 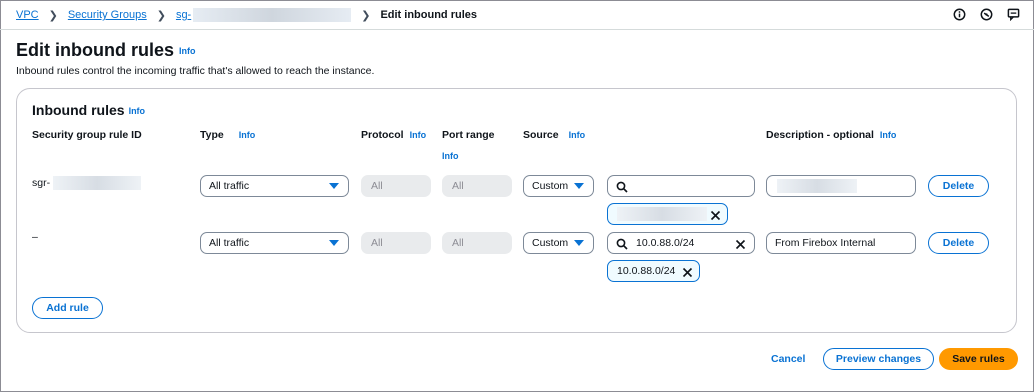 What do you see at coordinates (740, 247) in the screenshot?
I see `clear-icon` at bounding box center [740, 247].